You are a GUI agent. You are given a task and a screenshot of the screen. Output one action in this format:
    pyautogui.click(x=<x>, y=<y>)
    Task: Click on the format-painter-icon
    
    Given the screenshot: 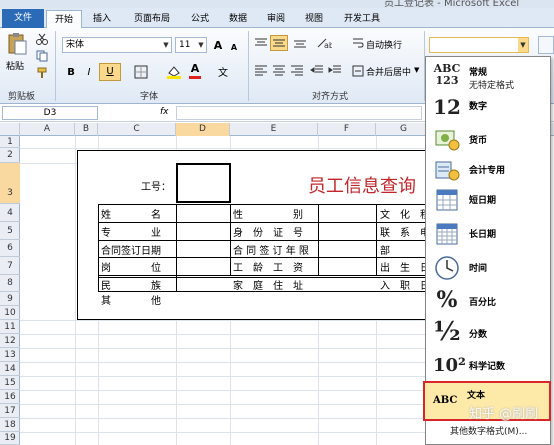 What is the action you would take?
    pyautogui.click(x=42, y=74)
    